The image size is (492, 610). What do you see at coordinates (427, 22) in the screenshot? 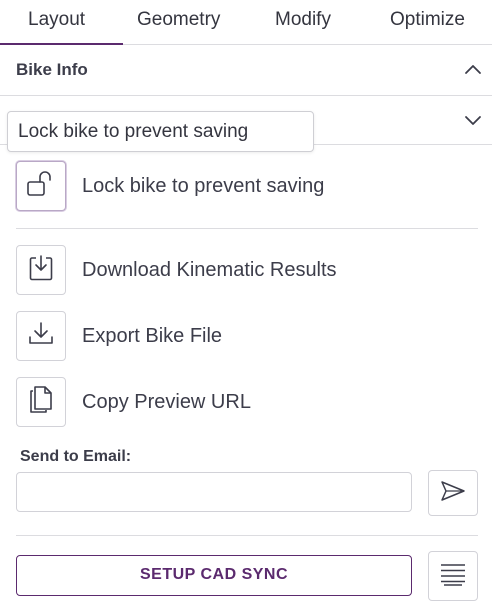
I see `tab-optimize: Optimize` at bounding box center [427, 22].